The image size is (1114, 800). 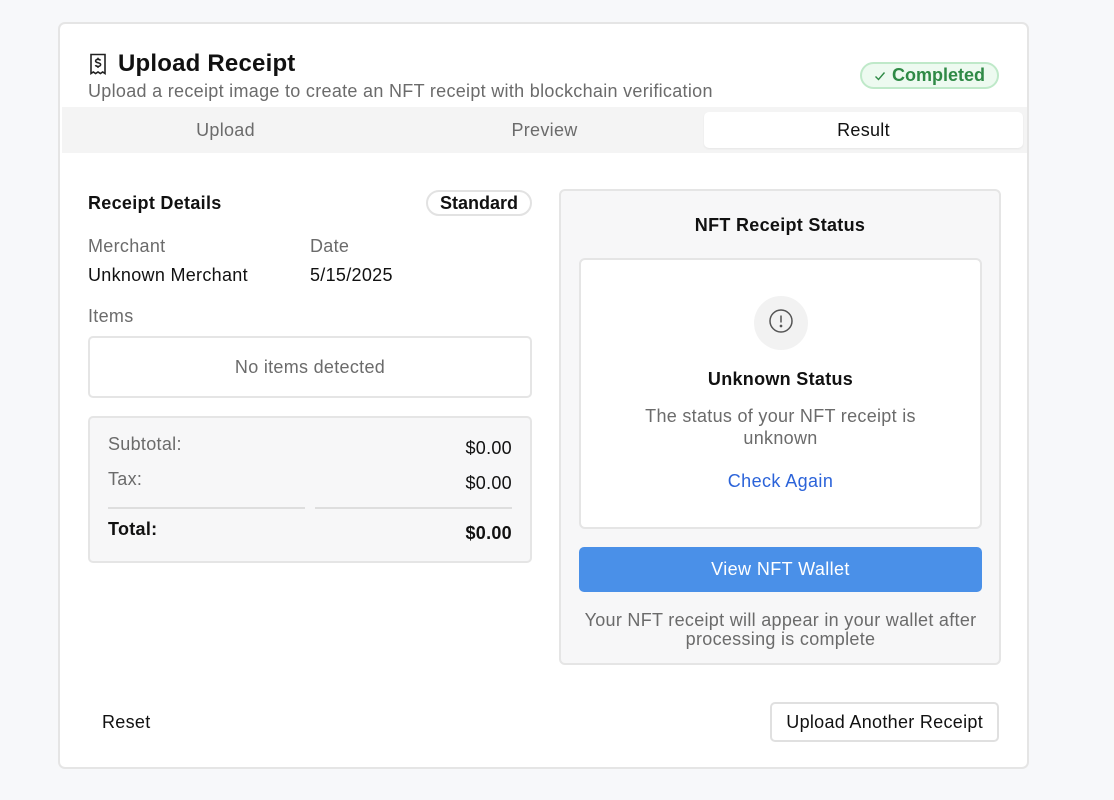 I want to click on totals-divider, so click(x=310, y=508).